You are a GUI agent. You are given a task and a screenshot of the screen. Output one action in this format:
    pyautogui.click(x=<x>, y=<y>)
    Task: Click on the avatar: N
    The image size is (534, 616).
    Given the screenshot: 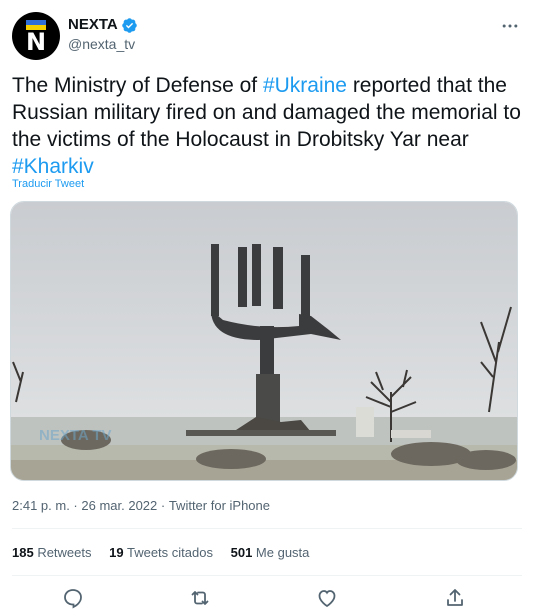 What is the action you would take?
    pyautogui.click(x=36, y=36)
    